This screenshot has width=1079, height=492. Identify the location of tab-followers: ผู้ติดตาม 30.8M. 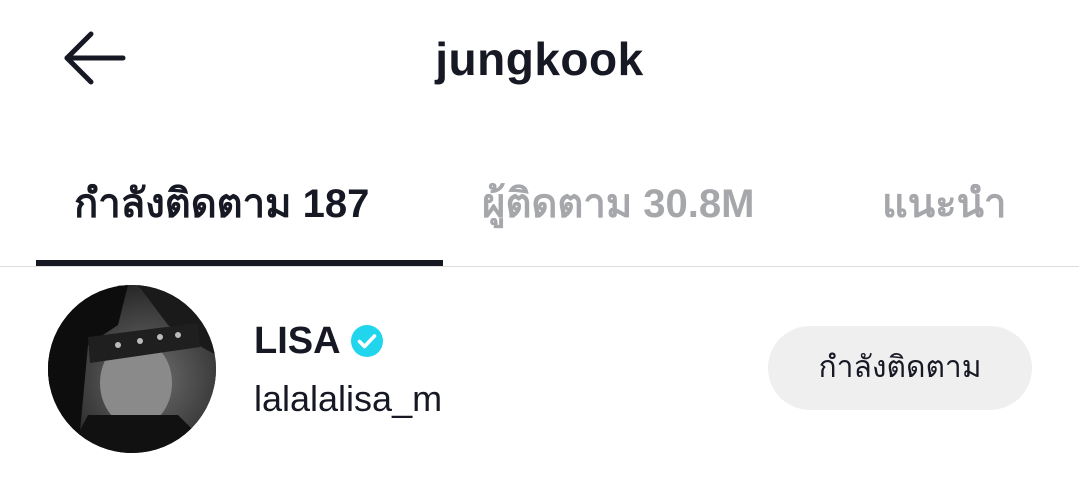
(618, 204).